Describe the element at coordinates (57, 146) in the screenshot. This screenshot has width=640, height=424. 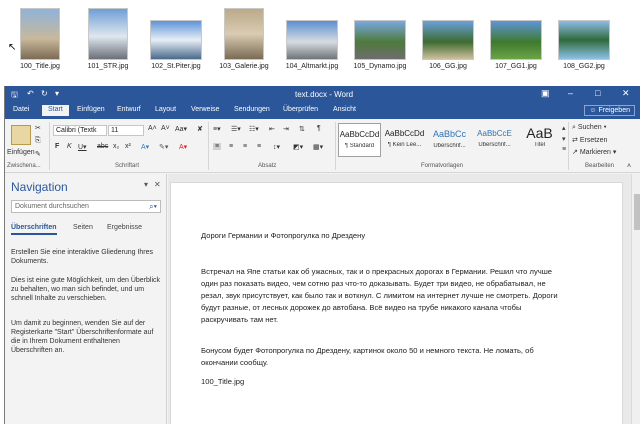
I see `bold-icon: F` at that location.